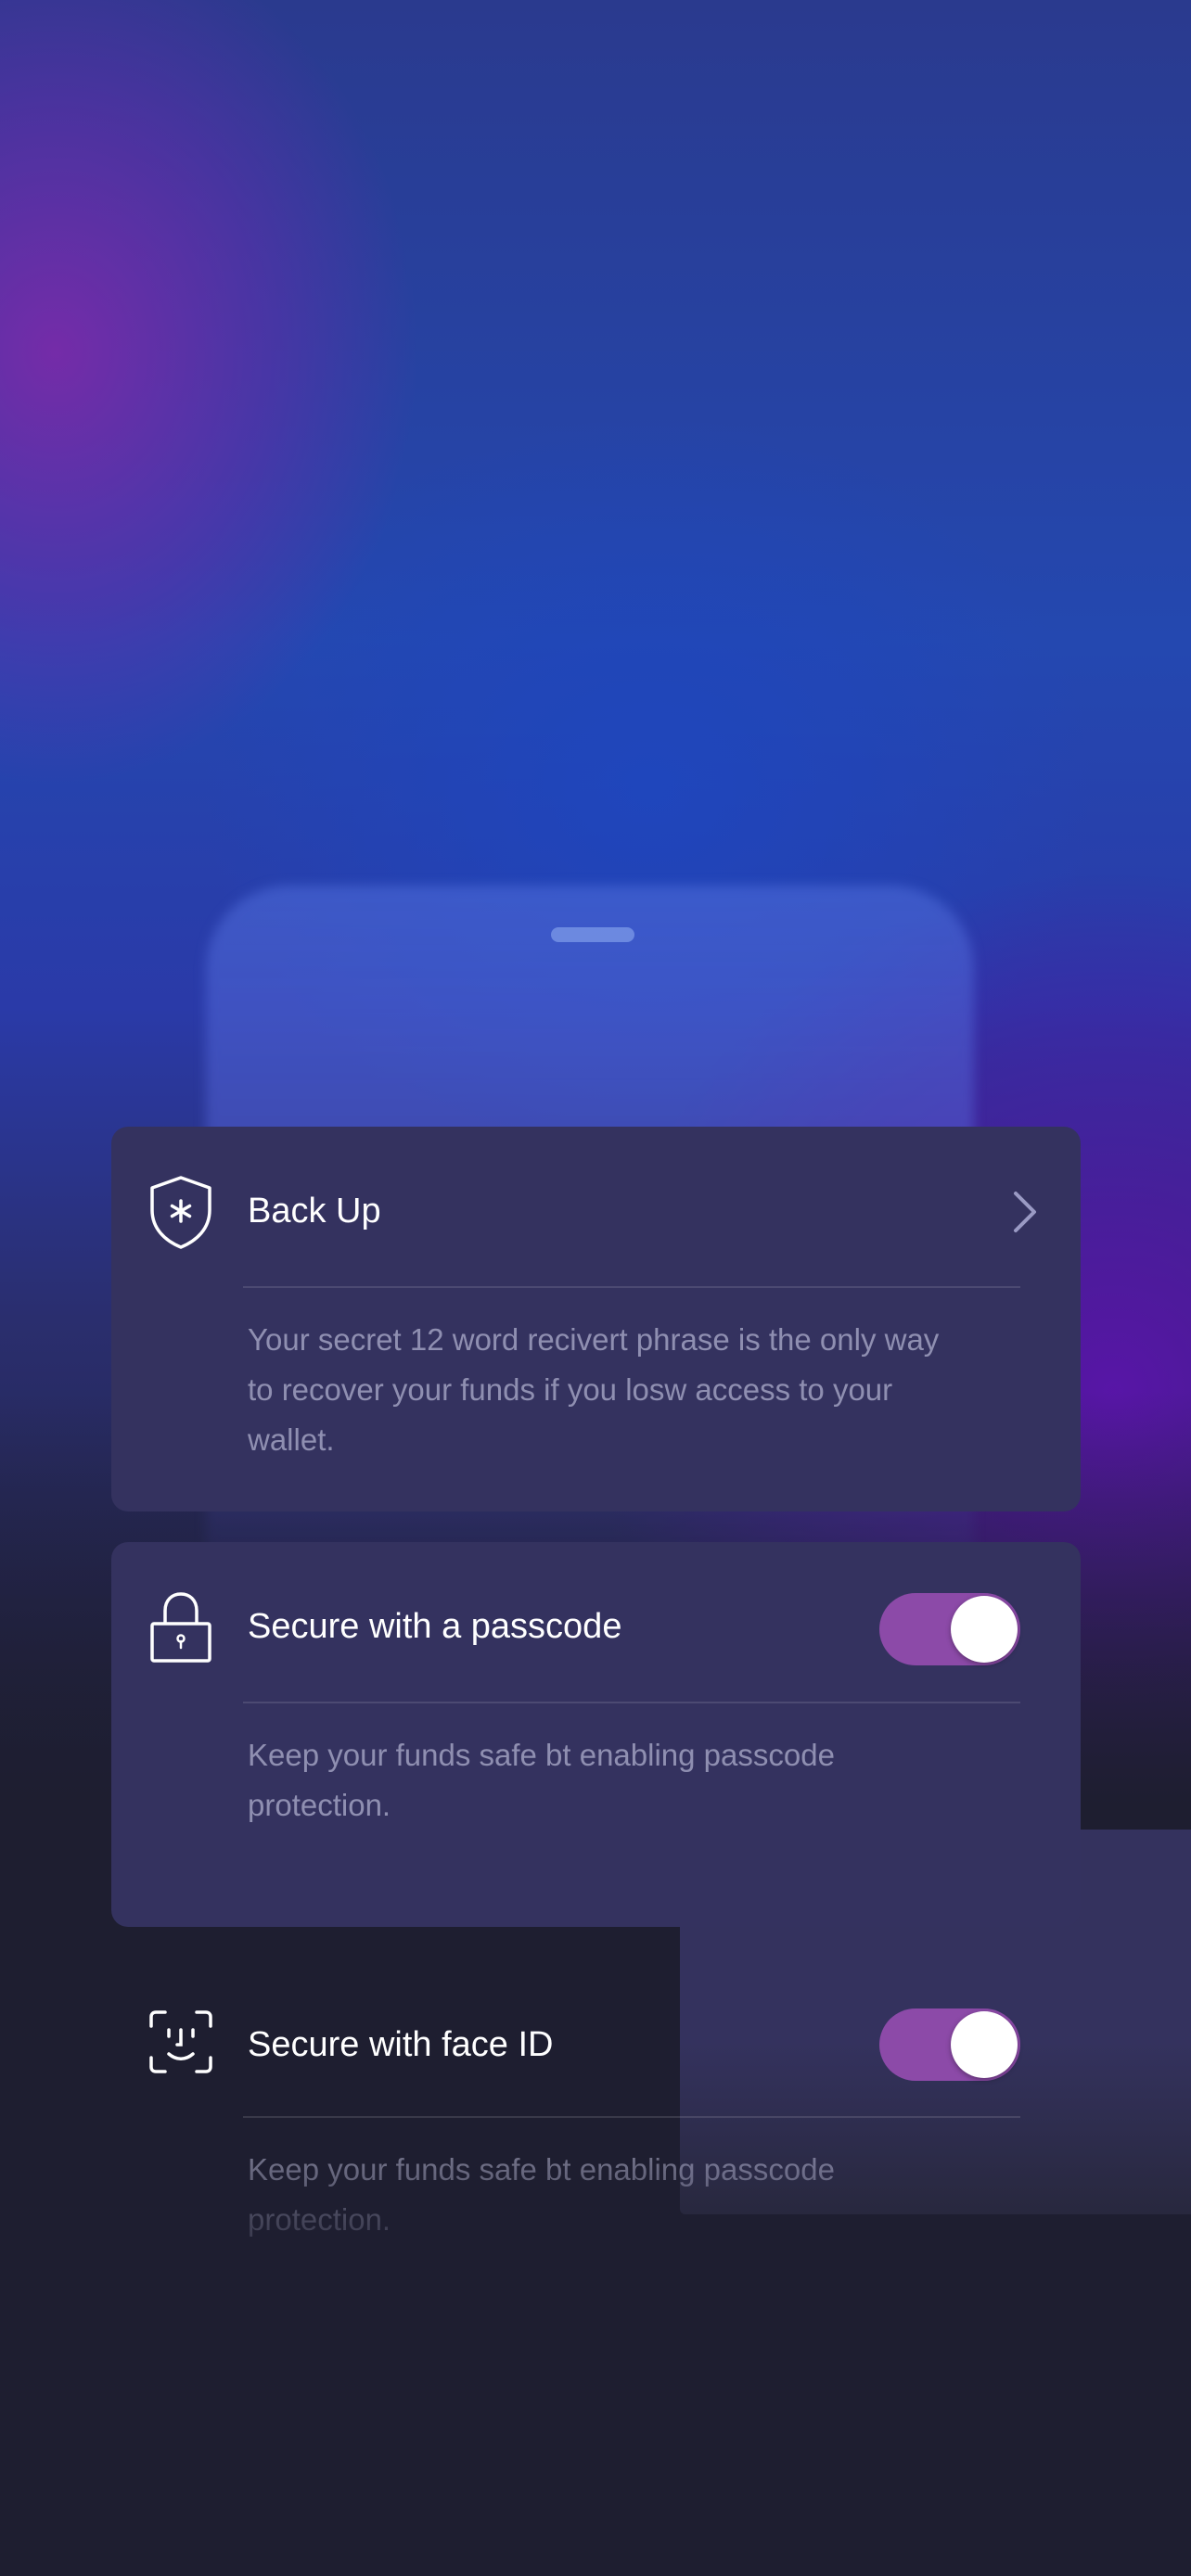 The width and height of the screenshot is (1191, 2576). I want to click on passcode-toggle, so click(949, 1629).